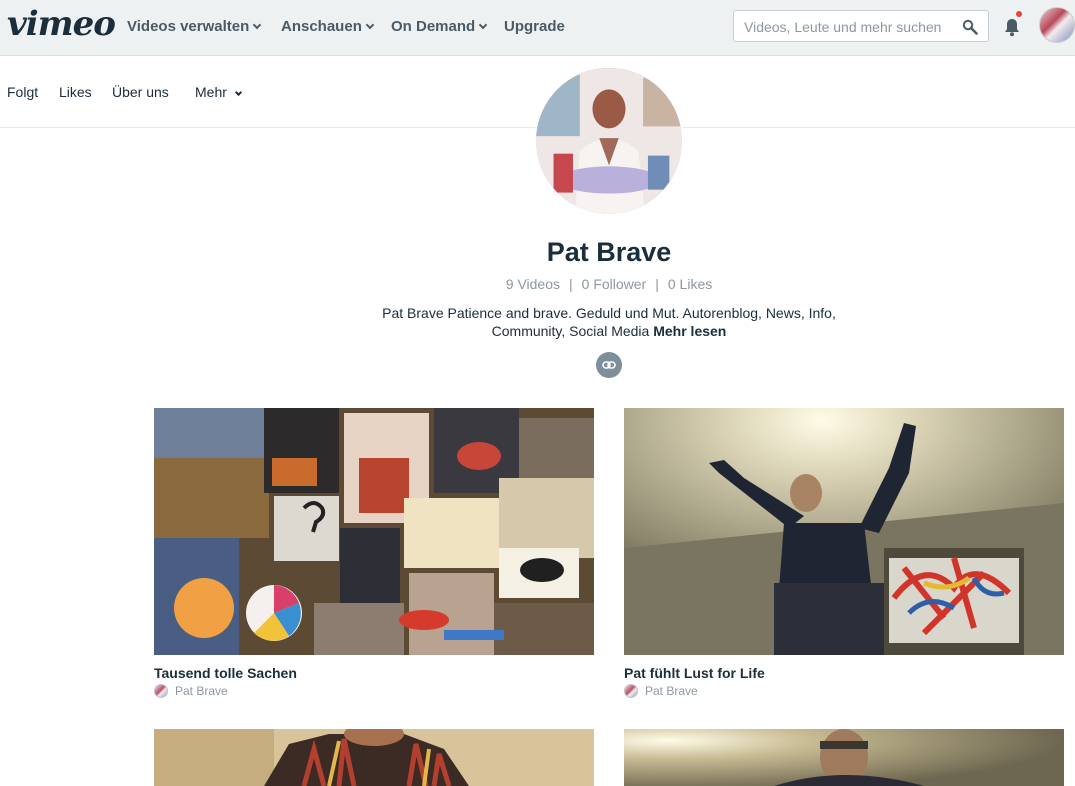  I want to click on nav-label: Anschauen, so click(321, 26).